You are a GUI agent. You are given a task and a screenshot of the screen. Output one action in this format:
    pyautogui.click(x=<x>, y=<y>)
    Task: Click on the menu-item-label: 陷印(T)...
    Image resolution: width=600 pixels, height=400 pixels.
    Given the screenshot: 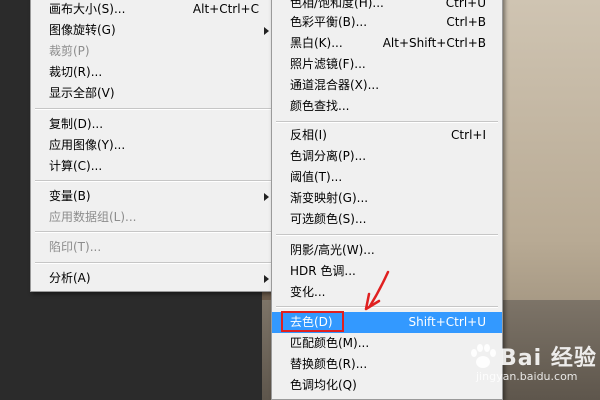 What is the action you would take?
    pyautogui.click(x=75, y=247)
    